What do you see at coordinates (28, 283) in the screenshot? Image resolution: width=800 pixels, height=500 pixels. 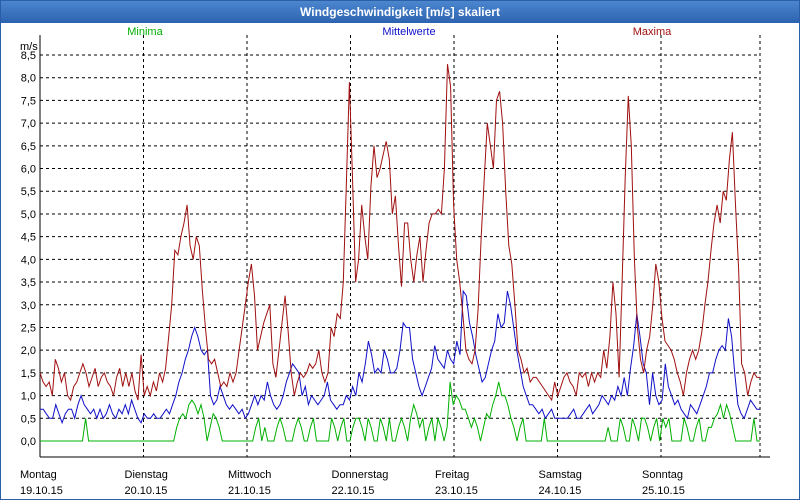 I see `y-tick-label: 3,5` at bounding box center [28, 283].